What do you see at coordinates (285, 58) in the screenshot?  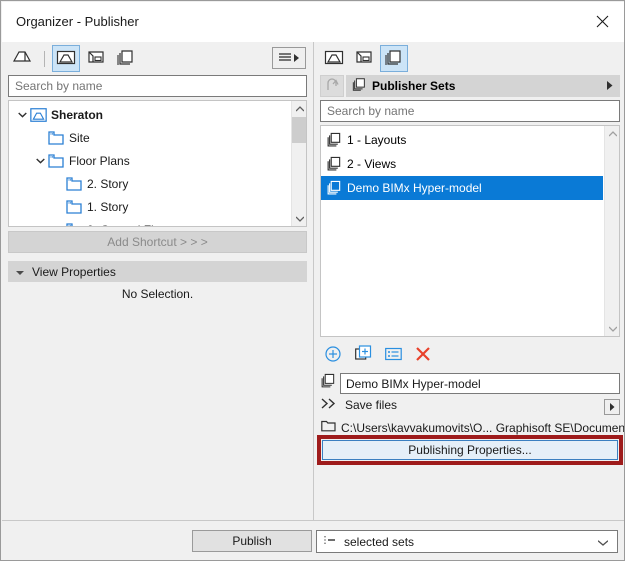 I see `hamburger-menu-icon` at bounding box center [285, 58].